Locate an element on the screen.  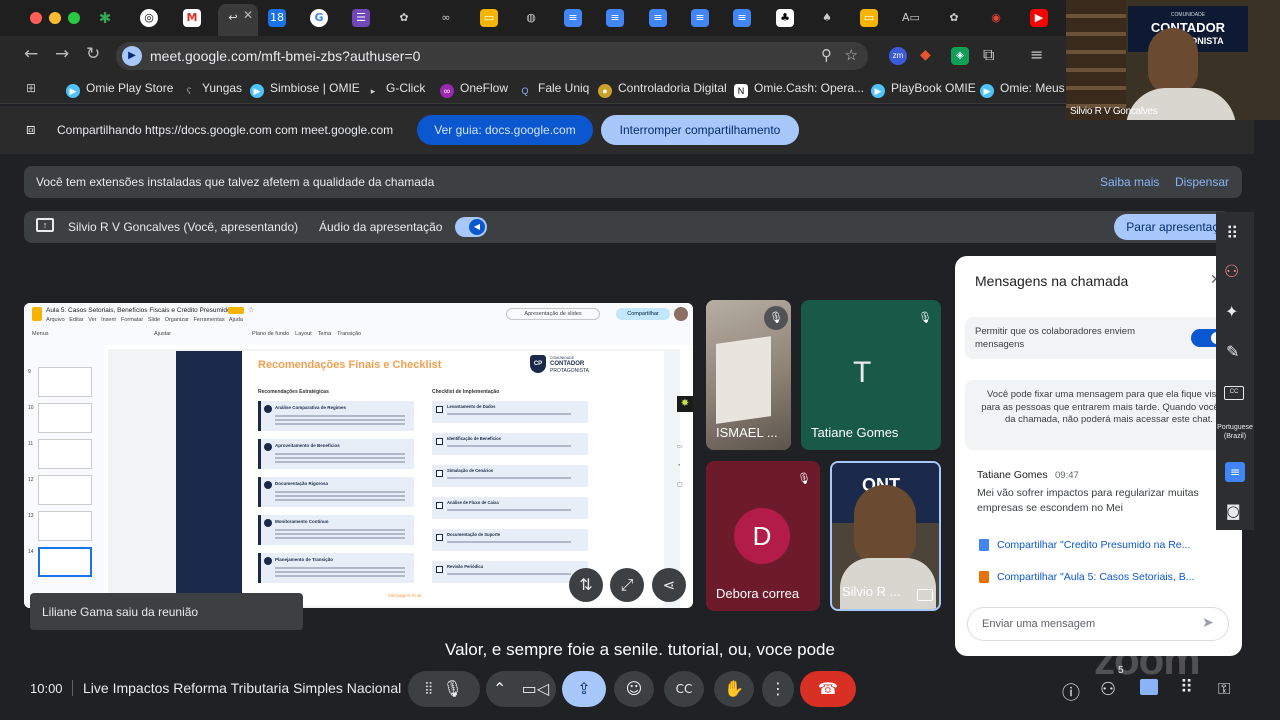
menu-item: Editar is located at coordinates (76, 320).